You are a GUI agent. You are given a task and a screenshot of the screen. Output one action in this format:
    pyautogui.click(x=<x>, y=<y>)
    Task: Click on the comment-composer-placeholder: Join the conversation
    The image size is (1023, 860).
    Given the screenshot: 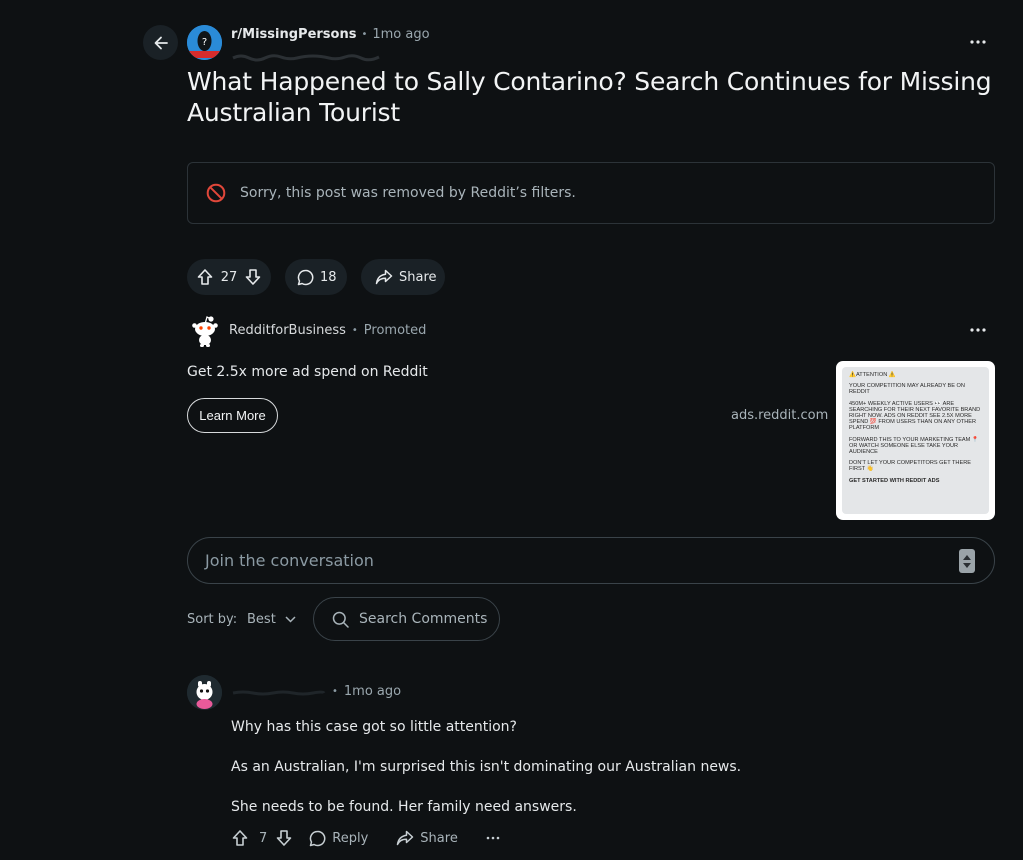 What is the action you would take?
    pyautogui.click(x=289, y=560)
    